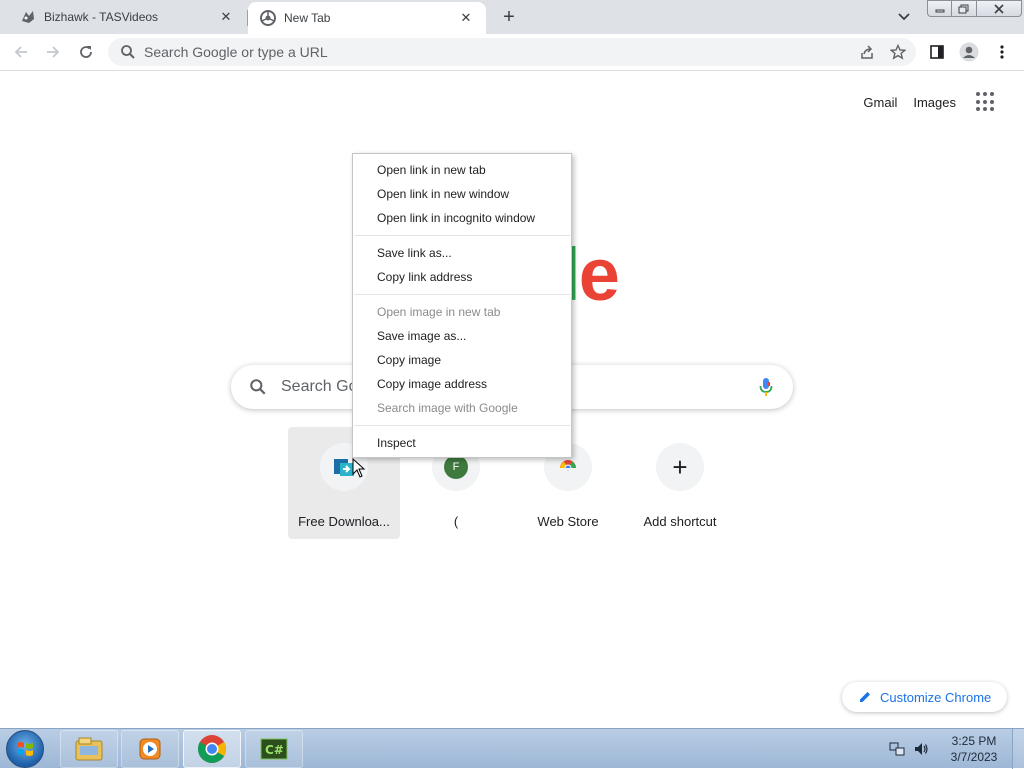  What do you see at coordinates (867, 52) in the screenshot?
I see `share-icon` at bounding box center [867, 52].